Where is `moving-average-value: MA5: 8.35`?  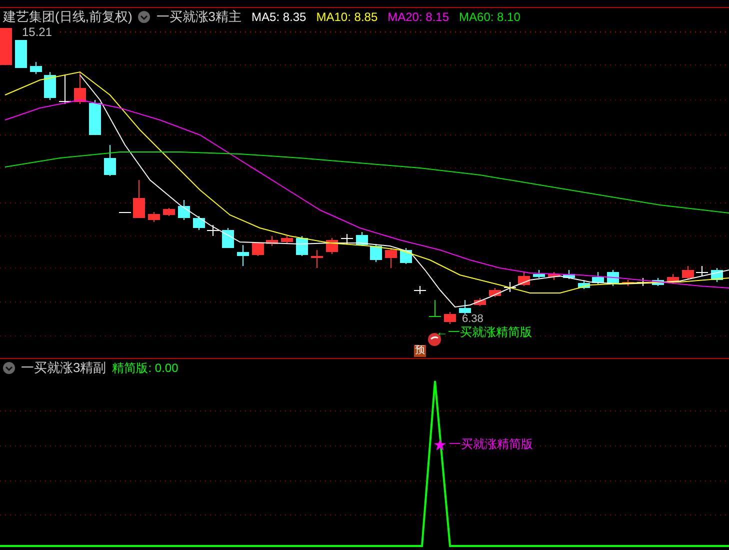
moving-average-value: MA5: 8.35 is located at coordinates (279, 17).